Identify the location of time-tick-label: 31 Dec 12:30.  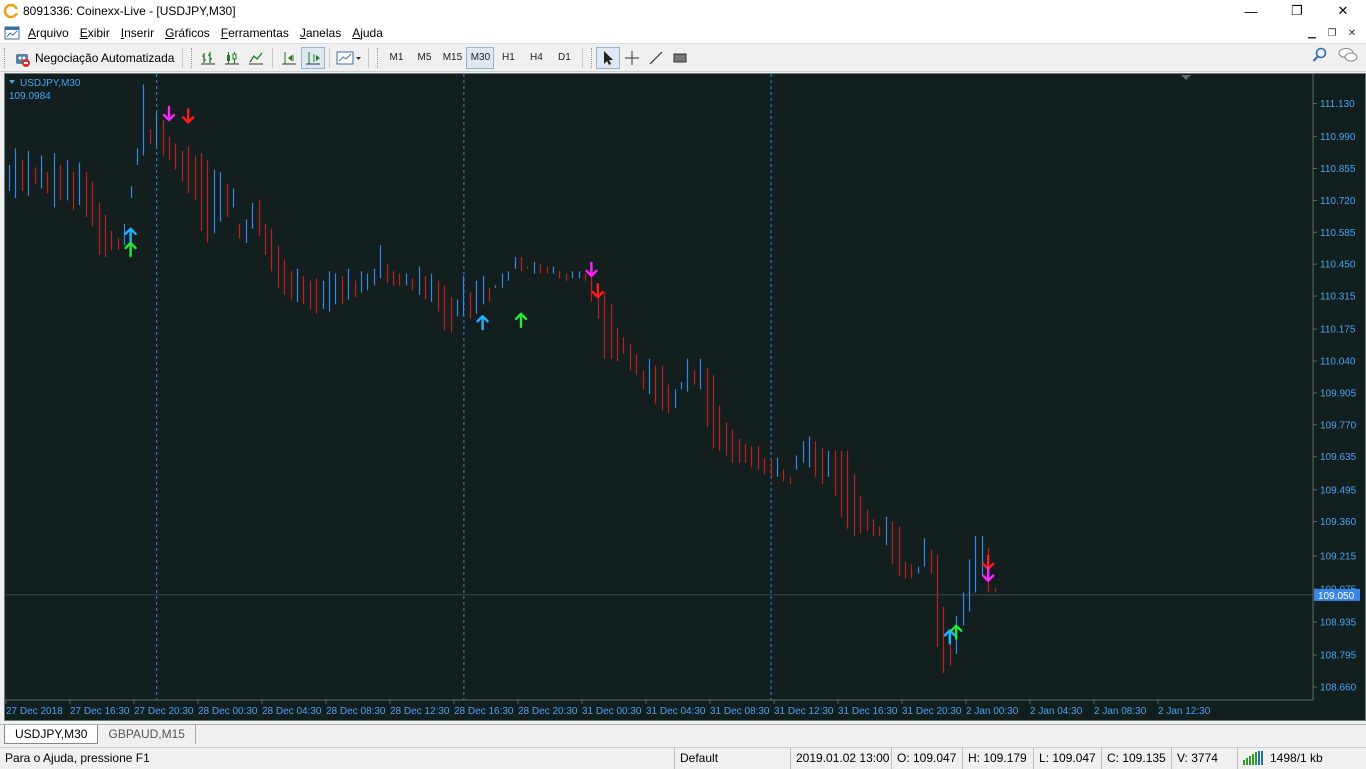
(804, 711).